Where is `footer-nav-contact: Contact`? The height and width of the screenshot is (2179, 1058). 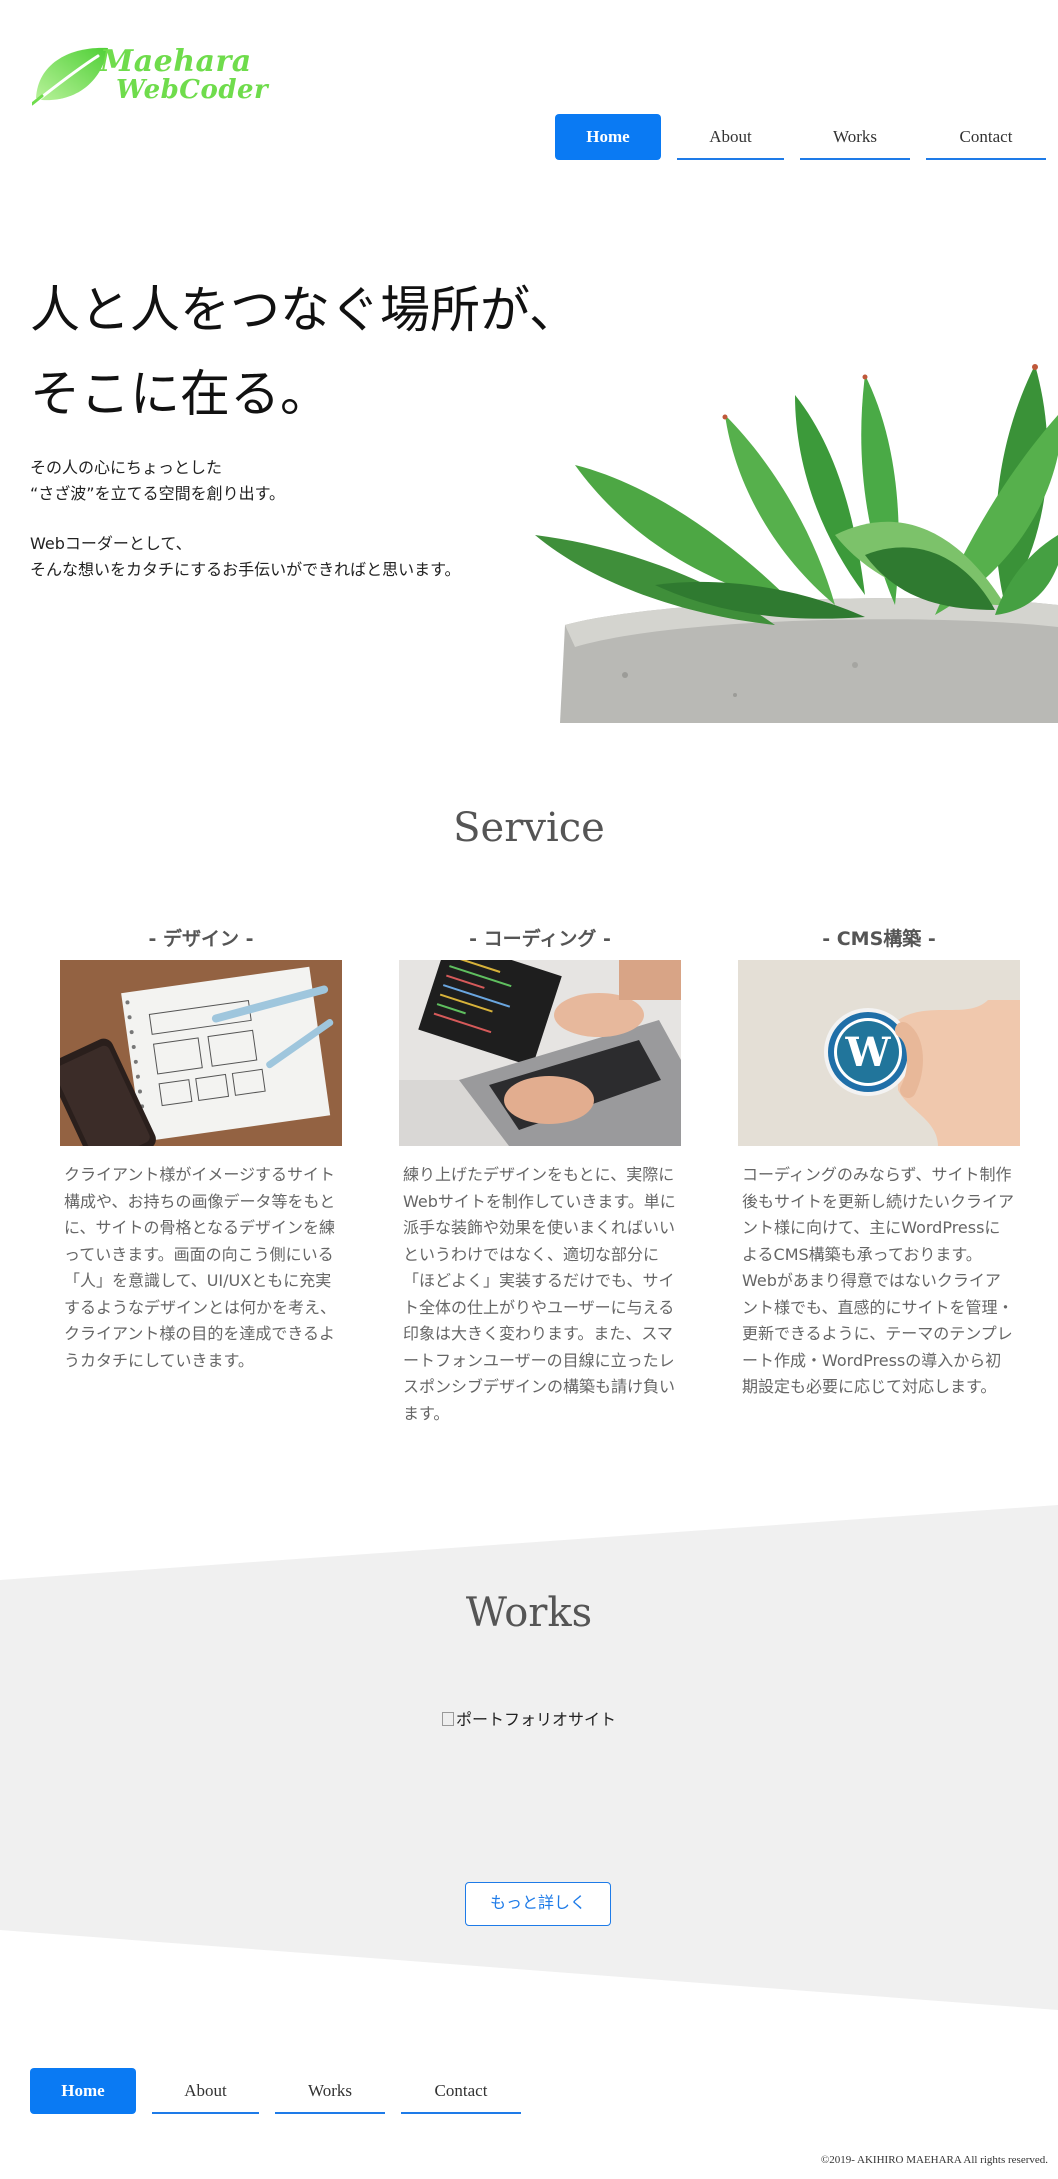
footer-nav-contact: Contact is located at coordinates (461, 2091).